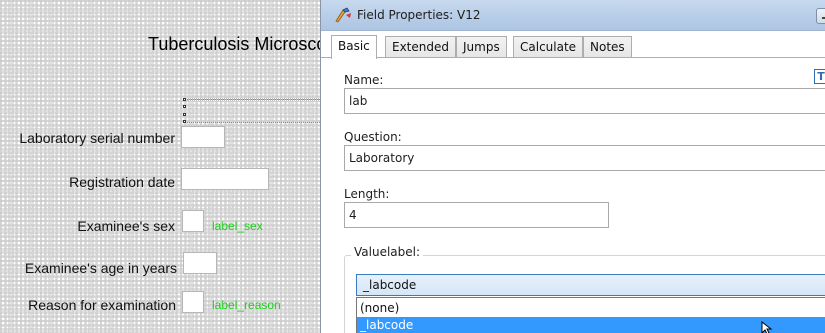 The height and width of the screenshot is (333, 825). Describe the element at coordinates (203, 137) in the screenshot. I see `field-box-lab-serial` at that location.